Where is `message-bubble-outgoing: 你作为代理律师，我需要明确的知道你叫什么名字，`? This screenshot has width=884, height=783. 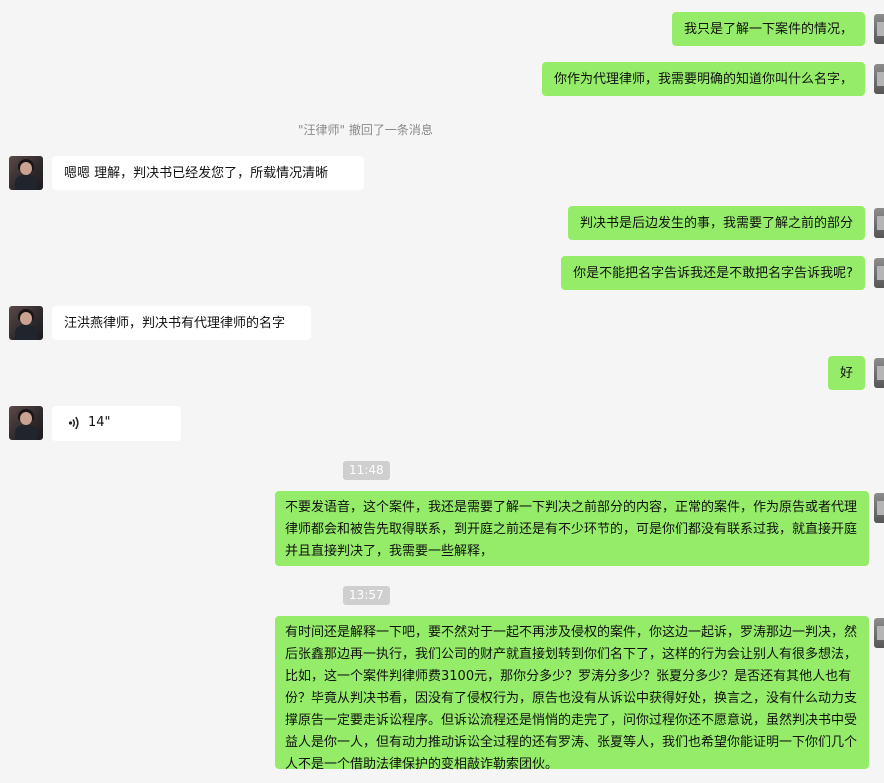 message-bubble-outgoing: 你作为代理律师，我需要明确的知道你叫什么名字， is located at coordinates (703, 79).